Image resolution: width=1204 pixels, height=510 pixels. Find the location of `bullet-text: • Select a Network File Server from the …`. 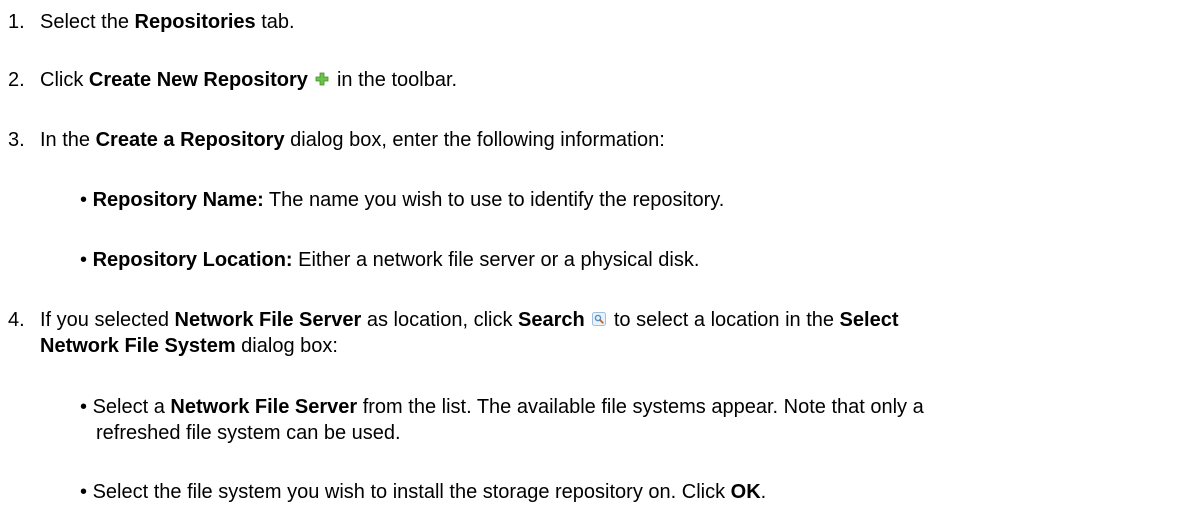

bullet-text: • Select a Network File Server from the … is located at coordinates (502, 407).